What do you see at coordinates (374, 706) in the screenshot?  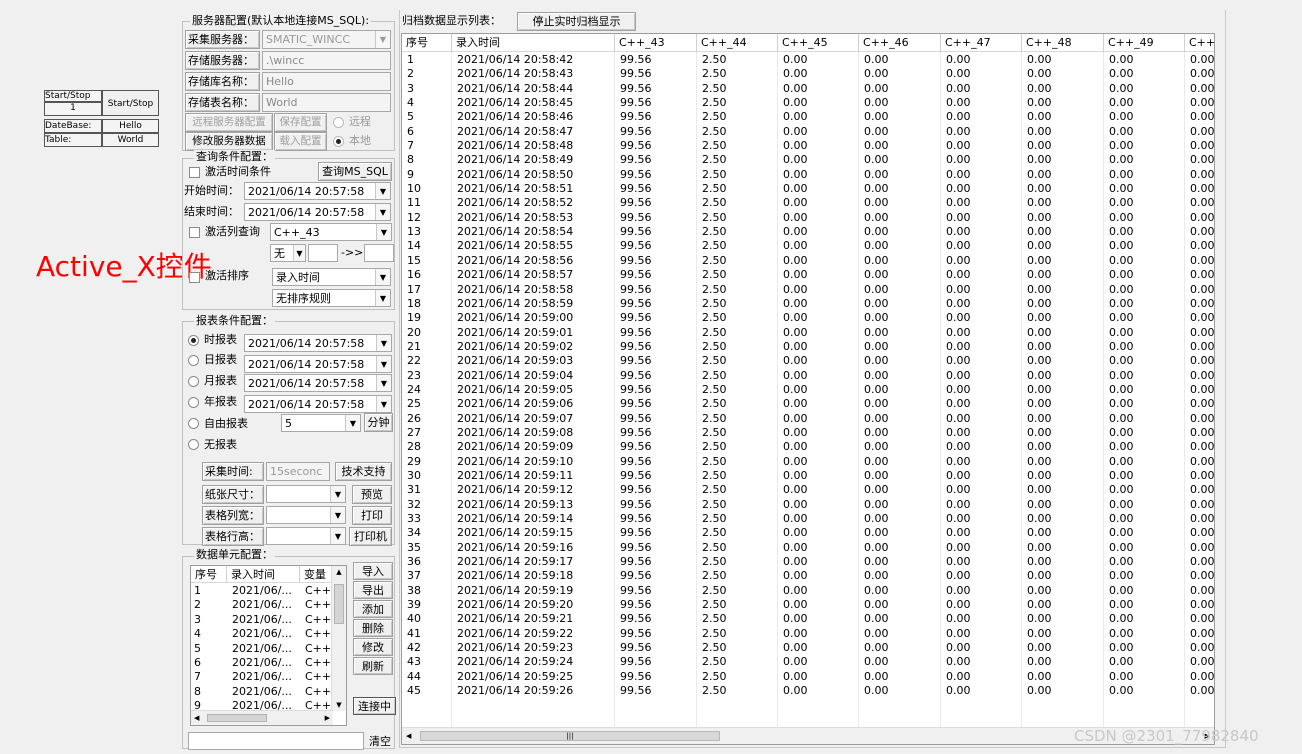 I see `connecting-button: 连接中` at bounding box center [374, 706].